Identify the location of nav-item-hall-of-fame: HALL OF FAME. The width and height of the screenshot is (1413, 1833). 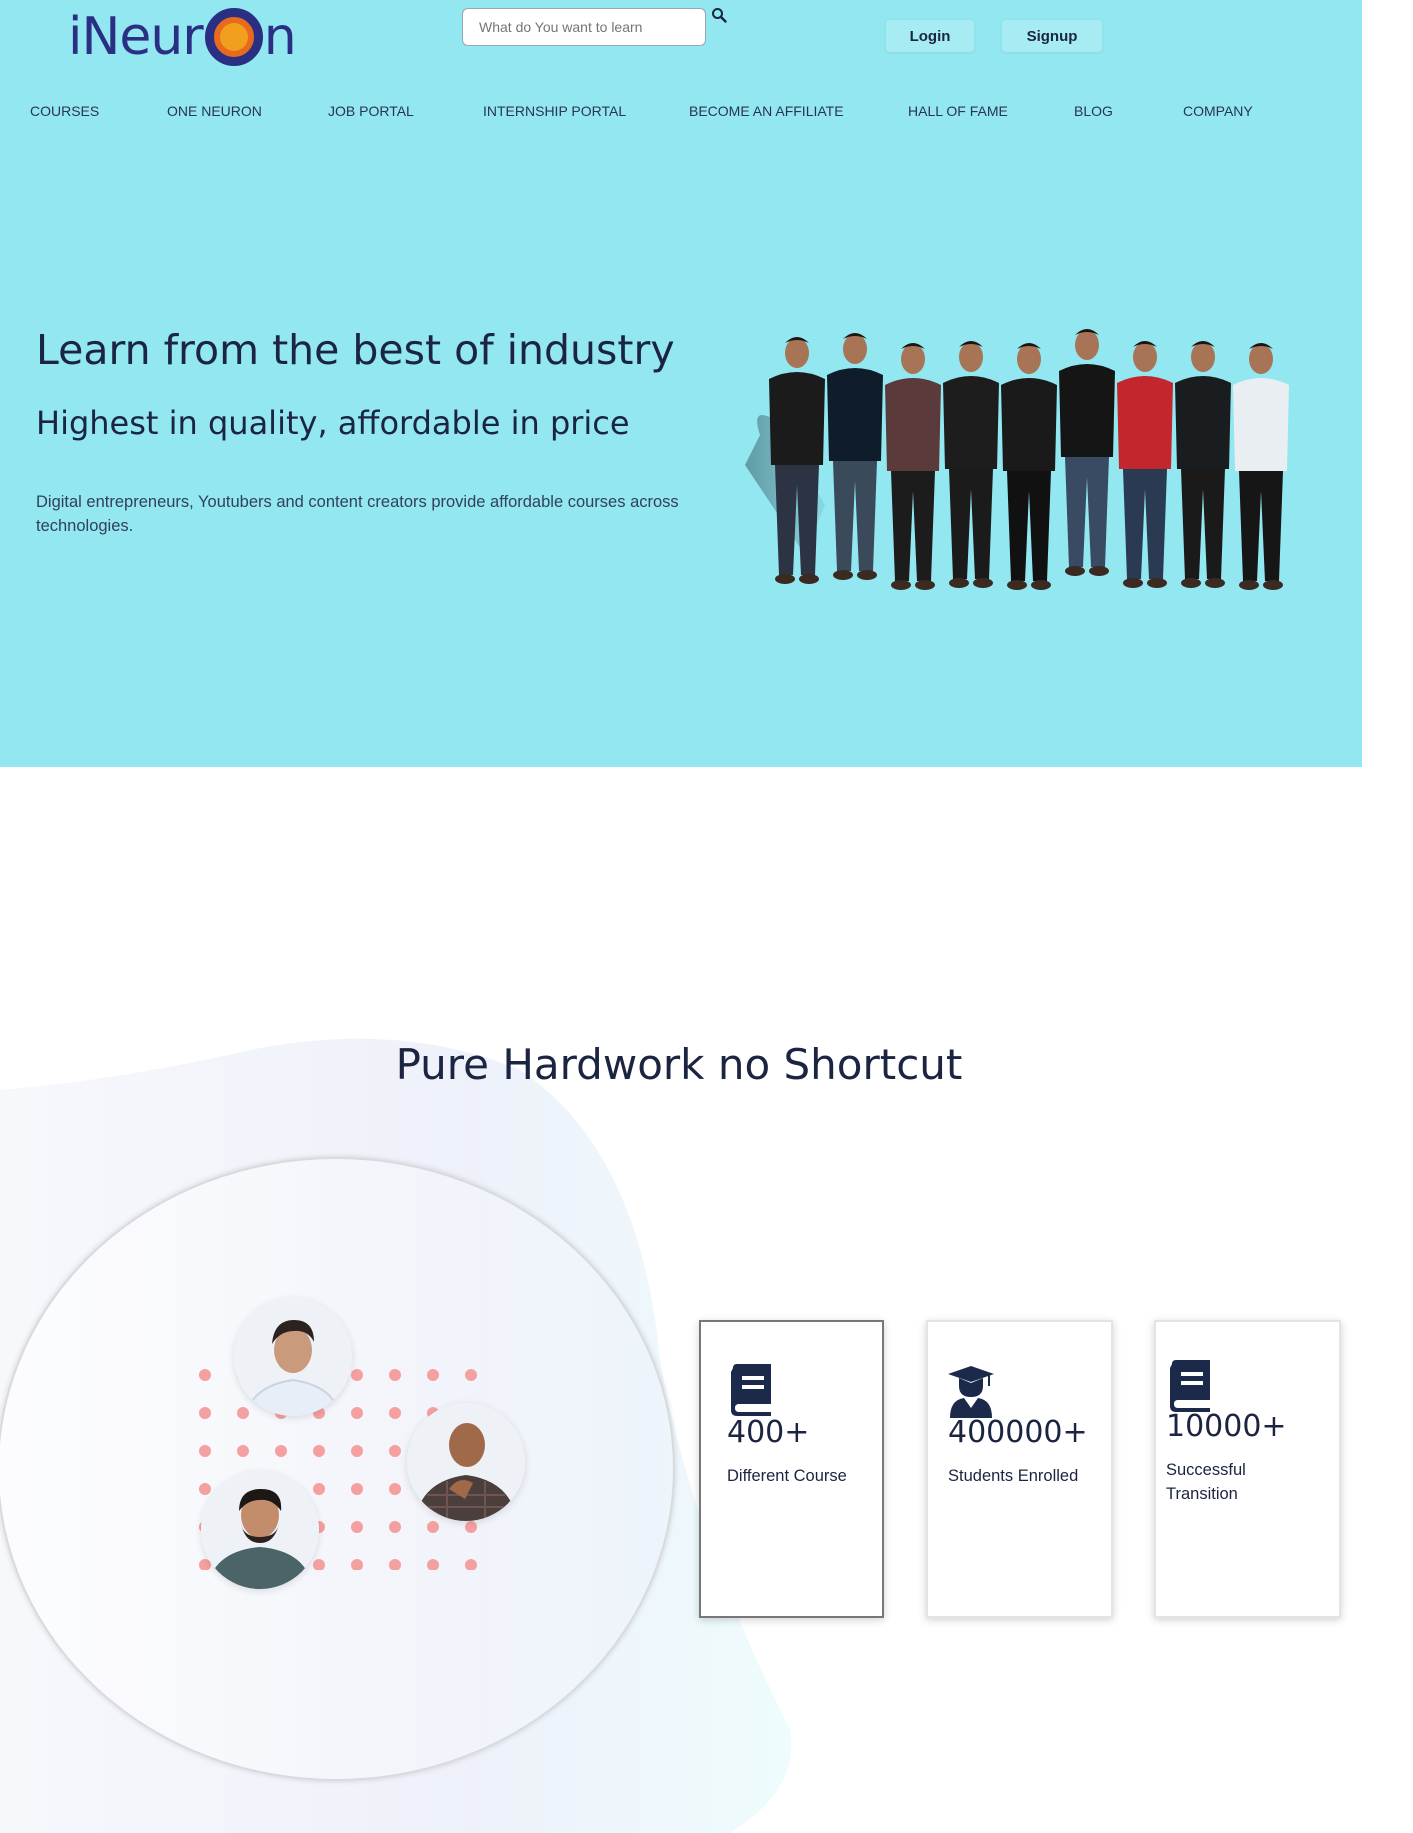
(958, 111).